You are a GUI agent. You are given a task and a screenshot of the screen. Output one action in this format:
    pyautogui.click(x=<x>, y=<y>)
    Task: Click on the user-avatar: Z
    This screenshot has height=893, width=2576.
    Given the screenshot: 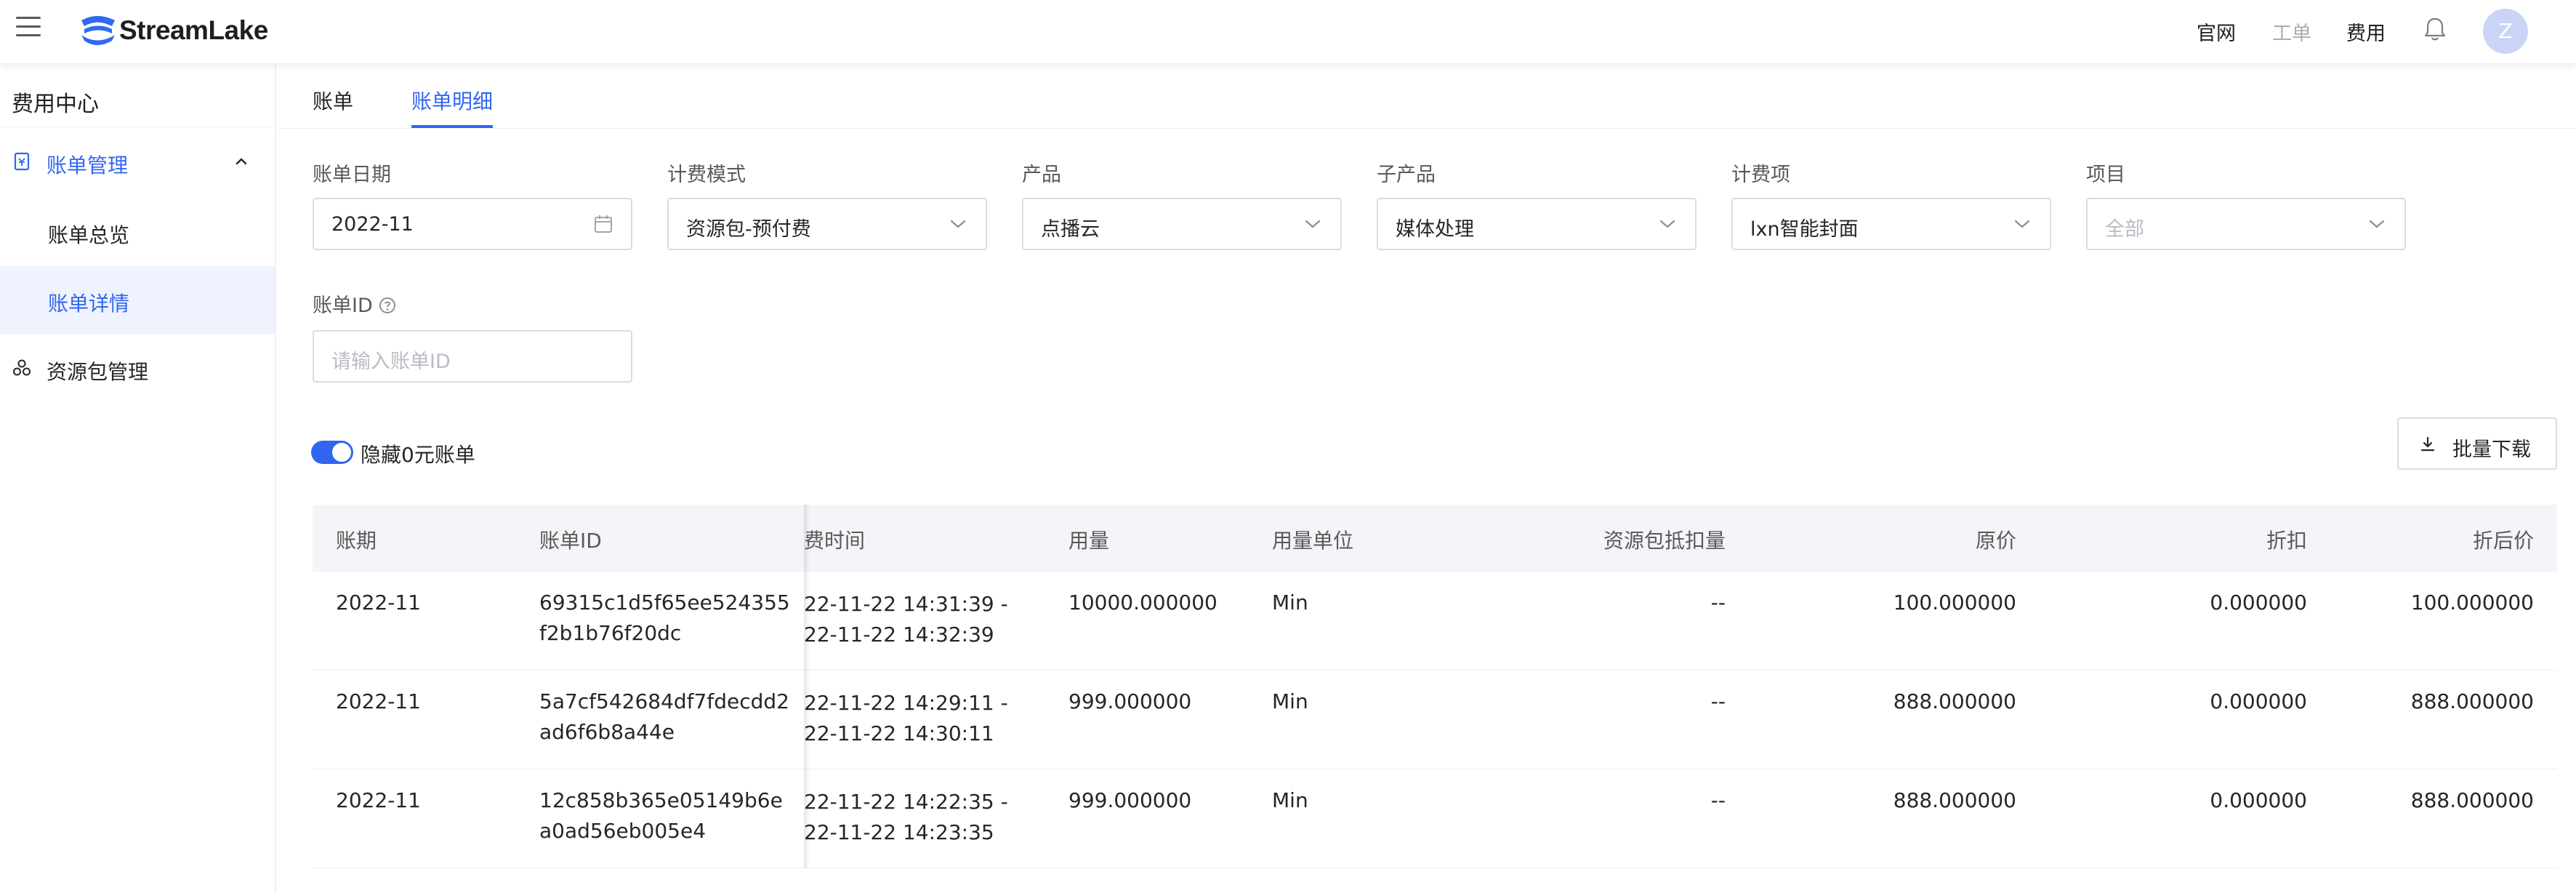 What is the action you would take?
    pyautogui.click(x=2505, y=32)
    